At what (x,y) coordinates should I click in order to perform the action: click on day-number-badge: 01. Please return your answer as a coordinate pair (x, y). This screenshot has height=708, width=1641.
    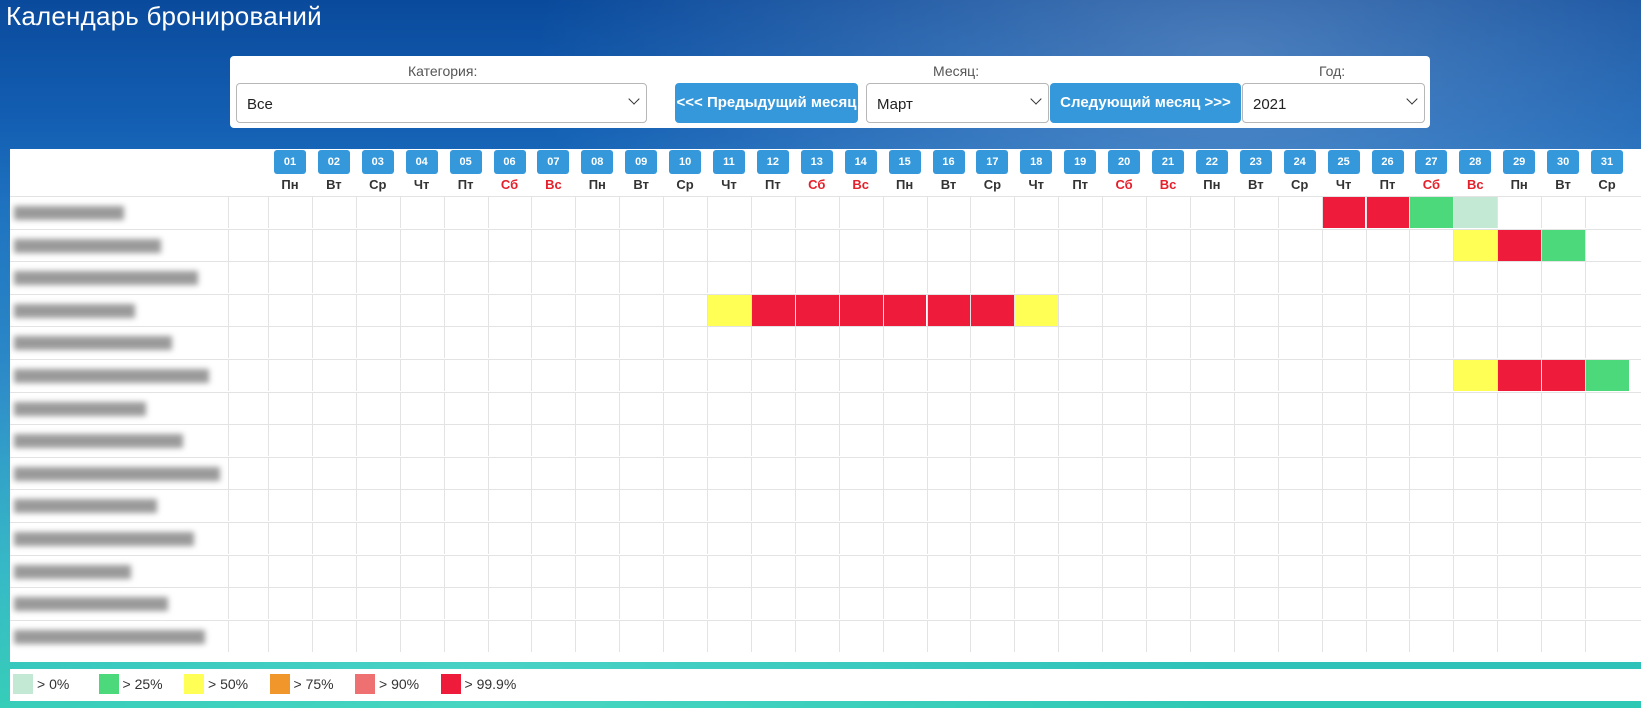
    Looking at the image, I should click on (290, 162).